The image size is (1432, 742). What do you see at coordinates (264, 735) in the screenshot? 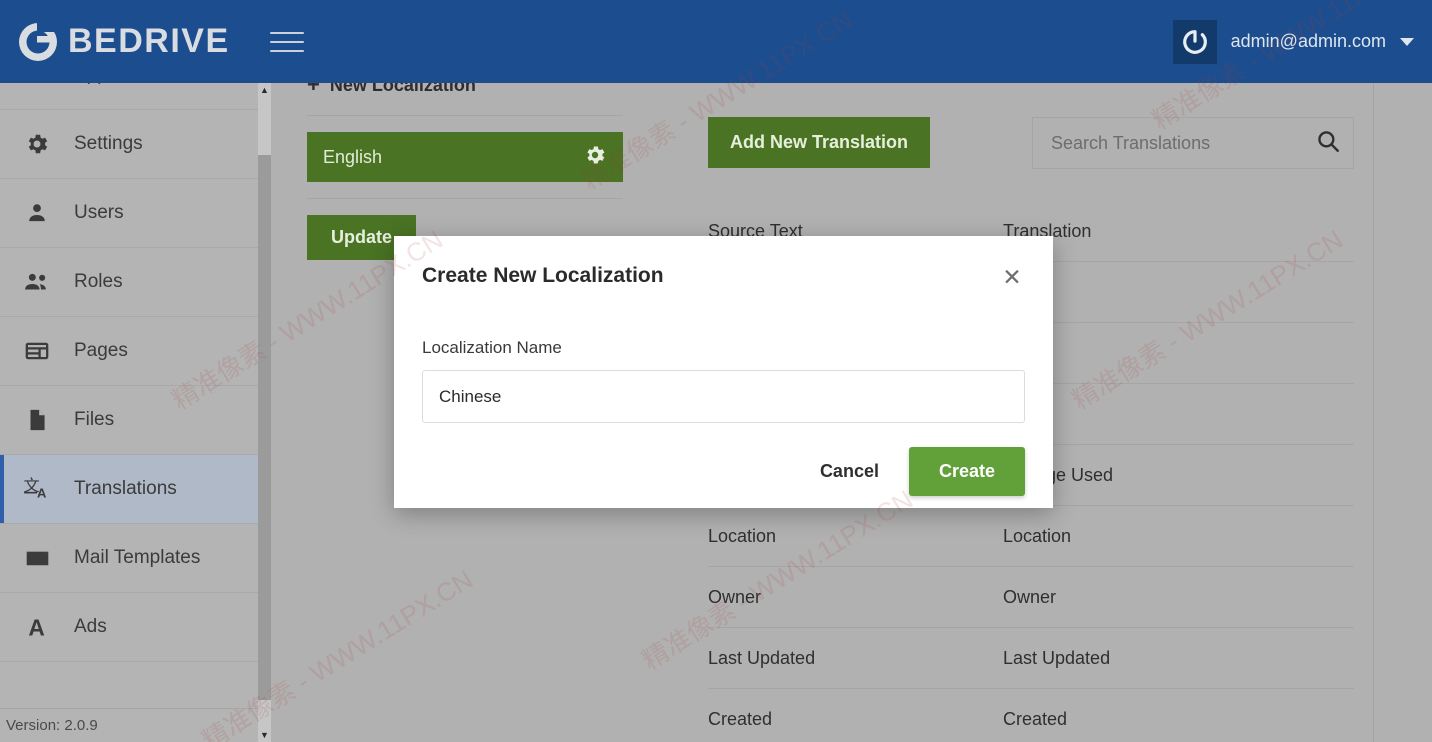
I see `chevron-down-icon: ▼` at bounding box center [264, 735].